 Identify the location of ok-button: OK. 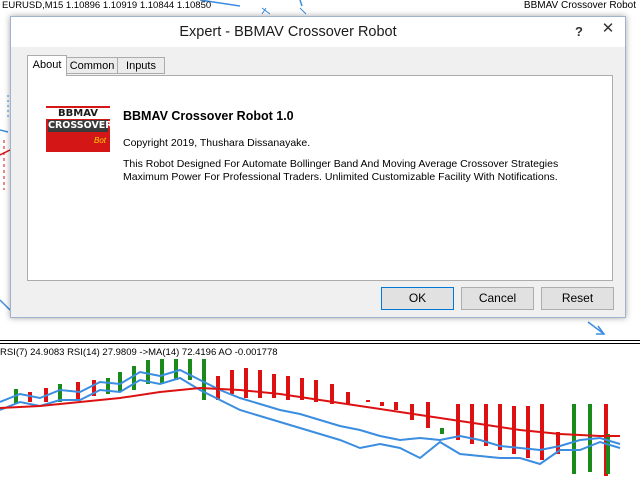
(417, 298).